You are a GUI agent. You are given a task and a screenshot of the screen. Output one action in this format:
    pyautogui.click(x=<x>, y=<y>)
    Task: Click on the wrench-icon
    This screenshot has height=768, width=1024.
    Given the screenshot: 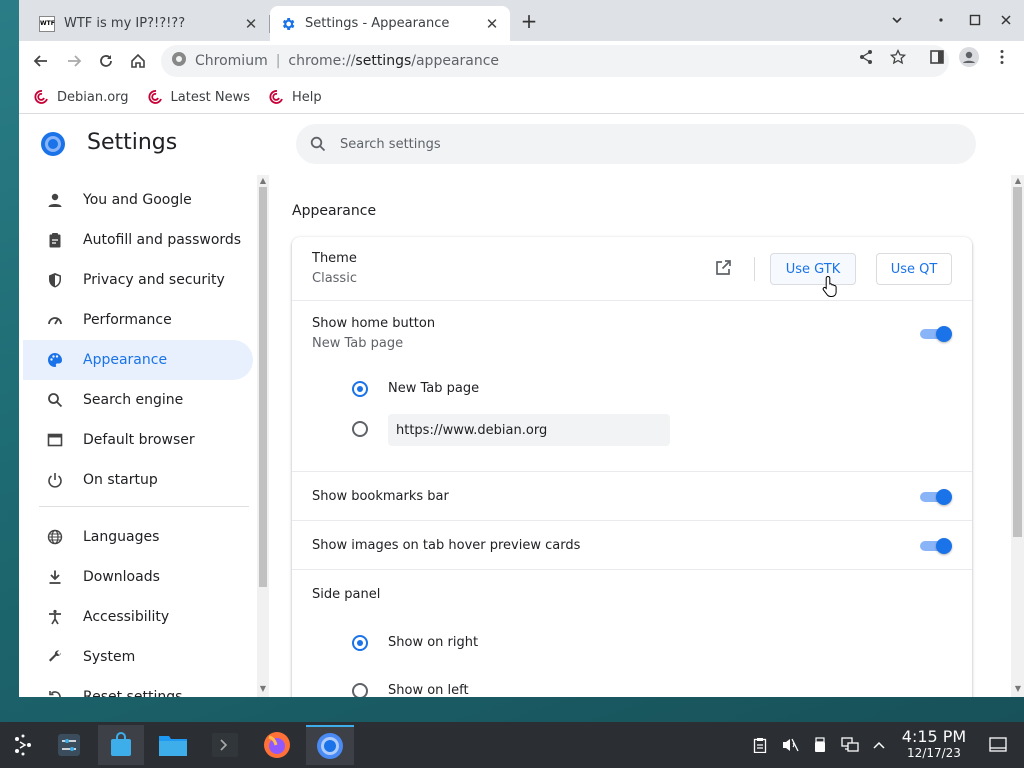 What is the action you would take?
    pyautogui.click(x=55, y=657)
    